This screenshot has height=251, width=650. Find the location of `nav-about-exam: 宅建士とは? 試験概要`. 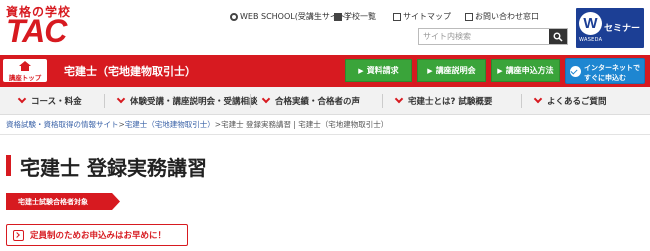

nav-about-exam: 宅建士とは? 試験概要 is located at coordinates (443, 101).